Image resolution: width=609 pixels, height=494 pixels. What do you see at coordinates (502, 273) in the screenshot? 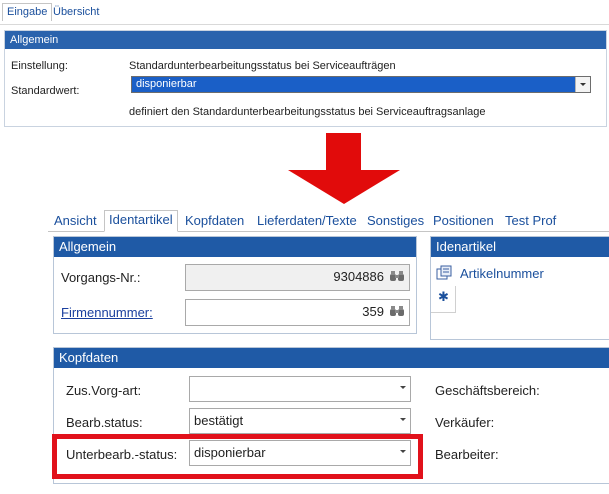
I see `column-header-artikelnummer: Artikelnummer` at bounding box center [502, 273].